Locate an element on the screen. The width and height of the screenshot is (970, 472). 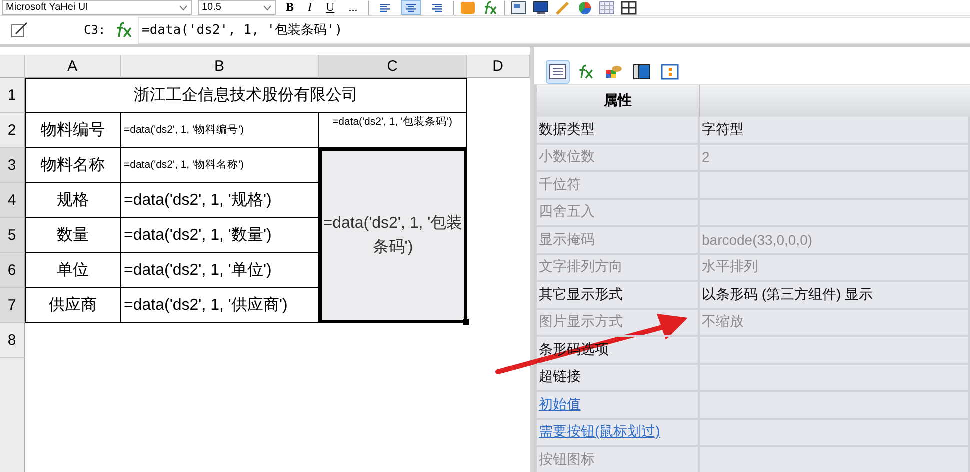
table-cell: 单位 is located at coordinates (73, 270).